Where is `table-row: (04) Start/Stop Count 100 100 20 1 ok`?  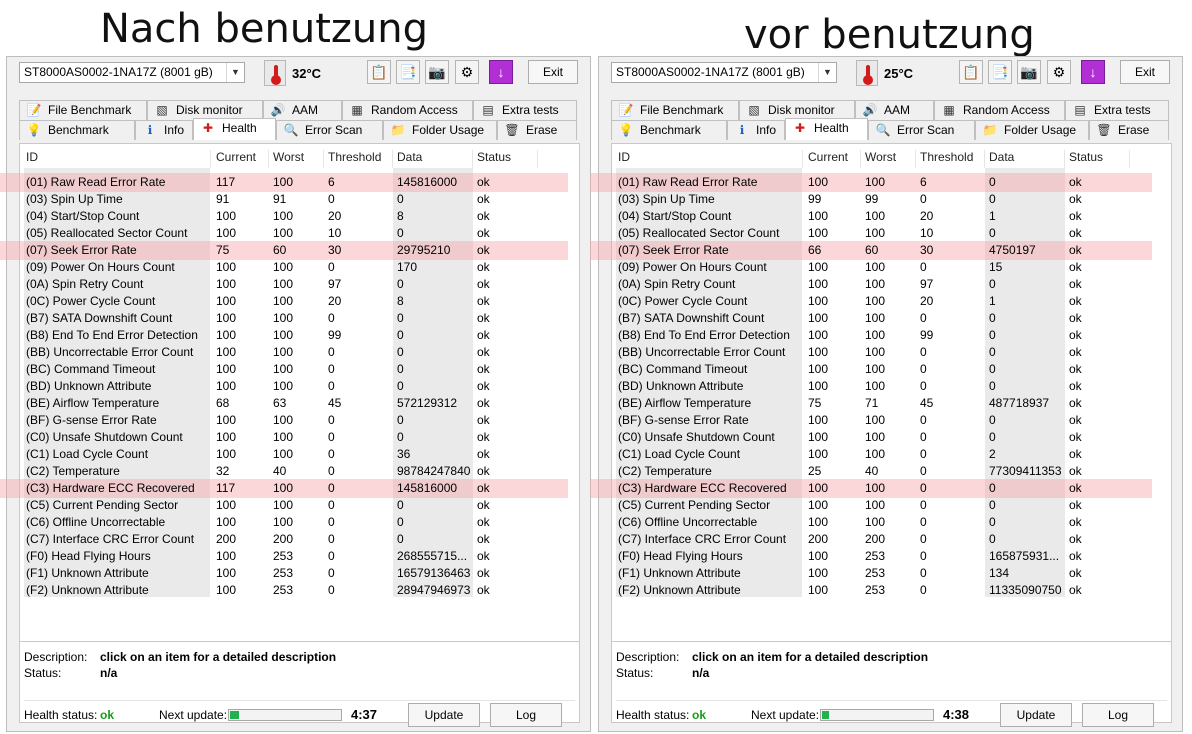
table-row: (04) Start/Stop Count 100 100 20 1 ok is located at coordinates (891, 216).